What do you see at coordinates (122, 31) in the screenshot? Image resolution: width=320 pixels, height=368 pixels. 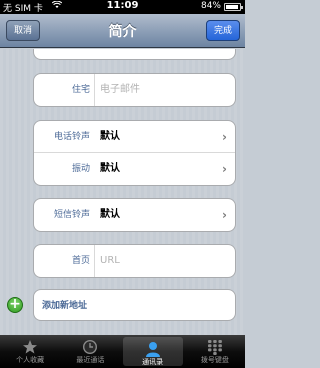 I see `navigation-bar: 取消 简介 完成` at bounding box center [122, 31].